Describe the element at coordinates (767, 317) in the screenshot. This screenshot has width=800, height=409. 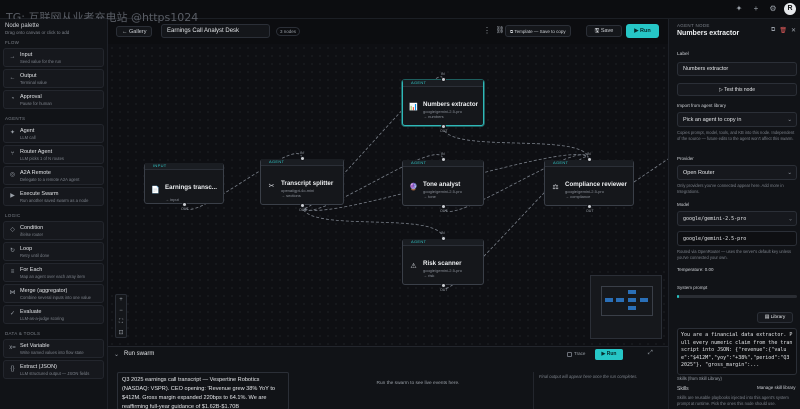
I see `book-icon: ▤` at that location.